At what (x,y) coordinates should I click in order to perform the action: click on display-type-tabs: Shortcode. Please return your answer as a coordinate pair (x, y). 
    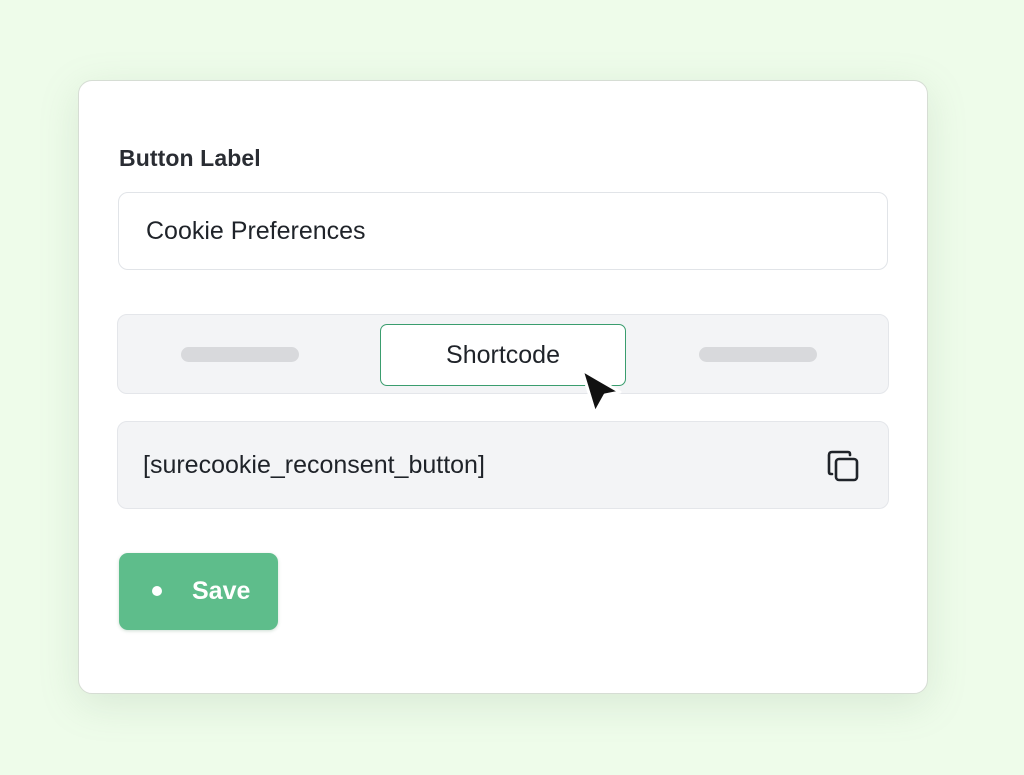
    Looking at the image, I should click on (503, 354).